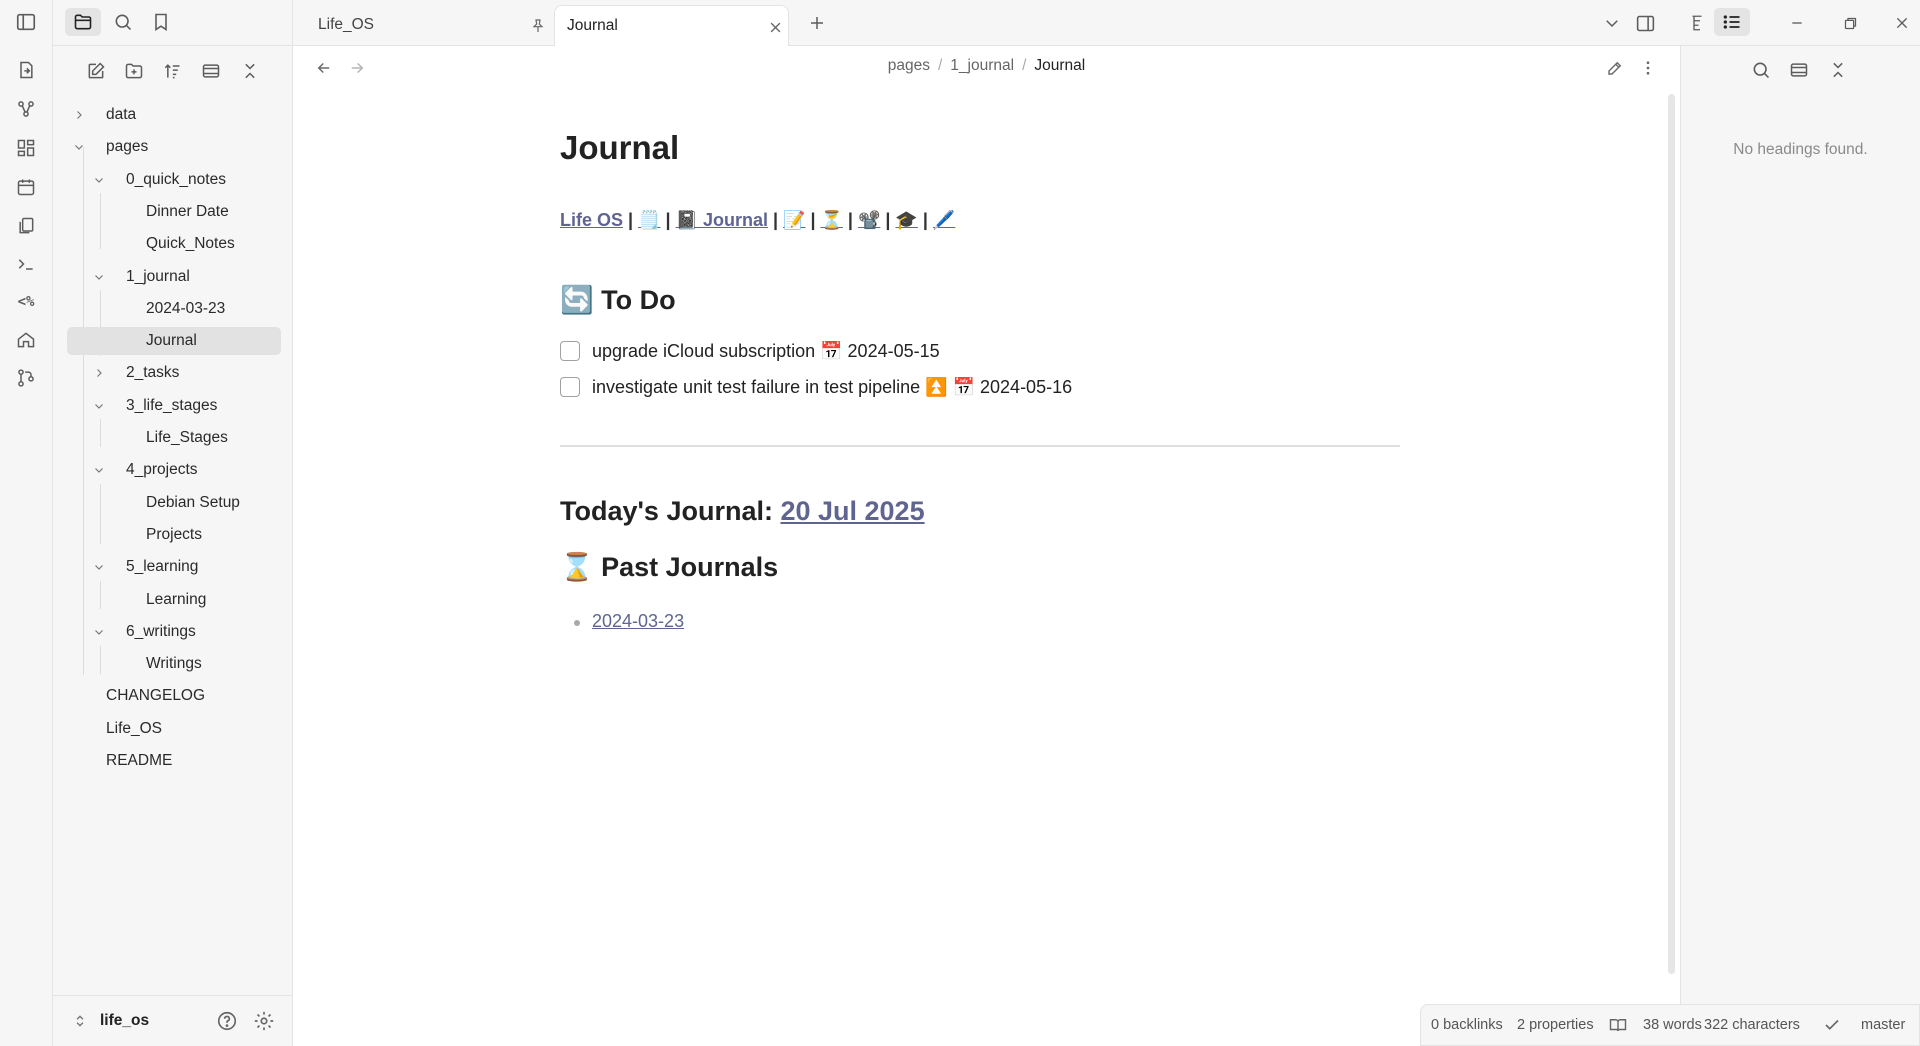  What do you see at coordinates (1799, 70) in the screenshot?
I see `auto-expand-icon` at bounding box center [1799, 70].